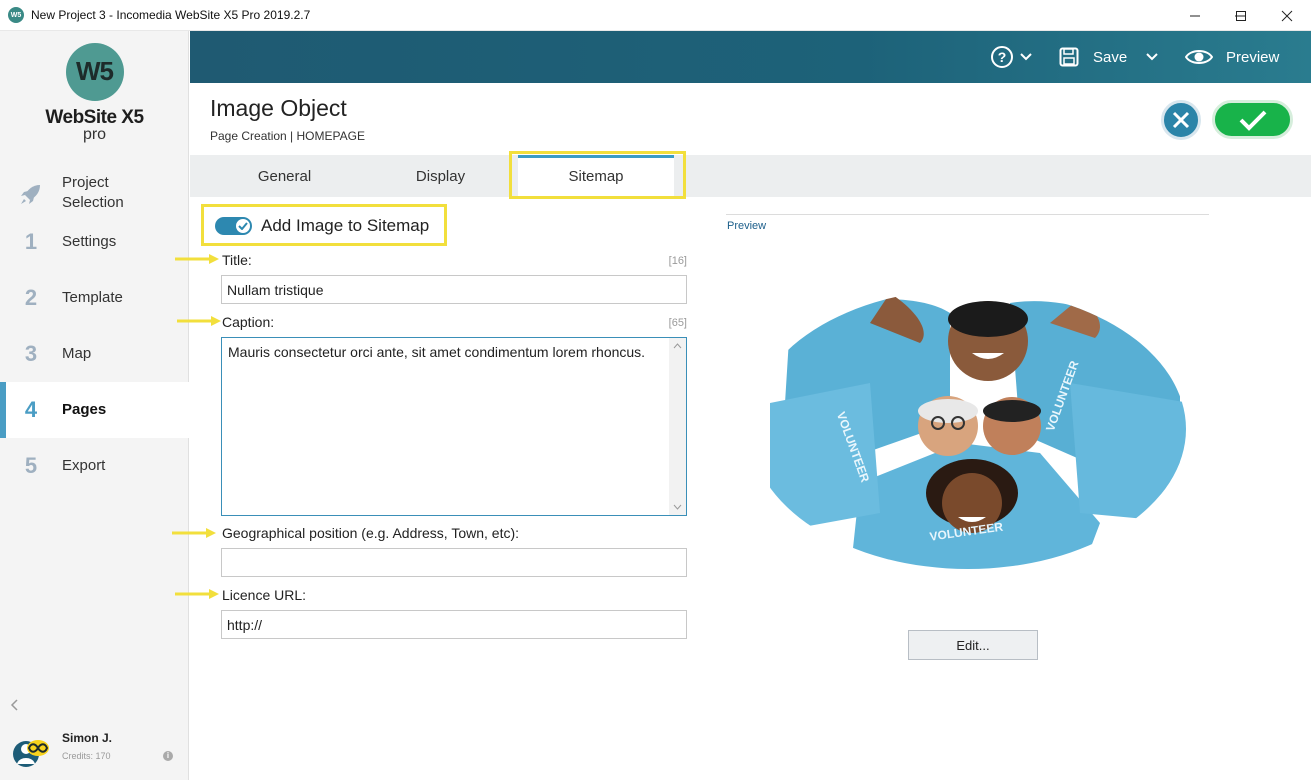  I want to click on sidebar-item-number: 4, so click(31, 409).